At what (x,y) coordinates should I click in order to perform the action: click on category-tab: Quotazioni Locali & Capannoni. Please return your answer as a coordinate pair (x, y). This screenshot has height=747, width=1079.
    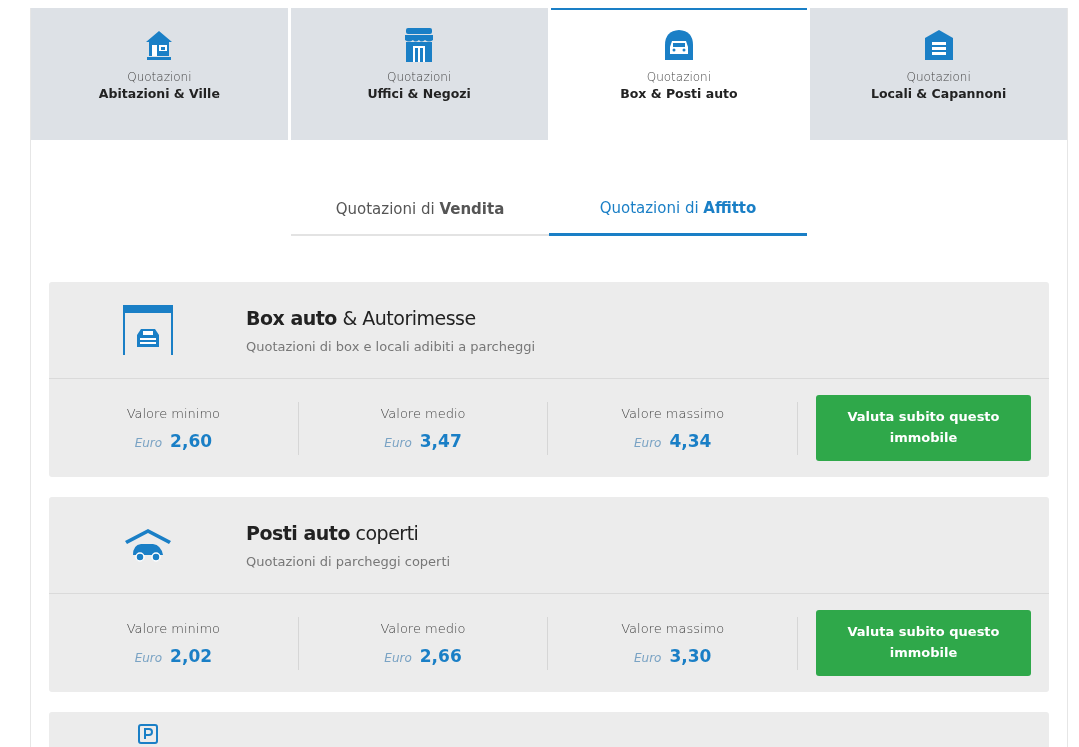
    Looking at the image, I should click on (938, 74).